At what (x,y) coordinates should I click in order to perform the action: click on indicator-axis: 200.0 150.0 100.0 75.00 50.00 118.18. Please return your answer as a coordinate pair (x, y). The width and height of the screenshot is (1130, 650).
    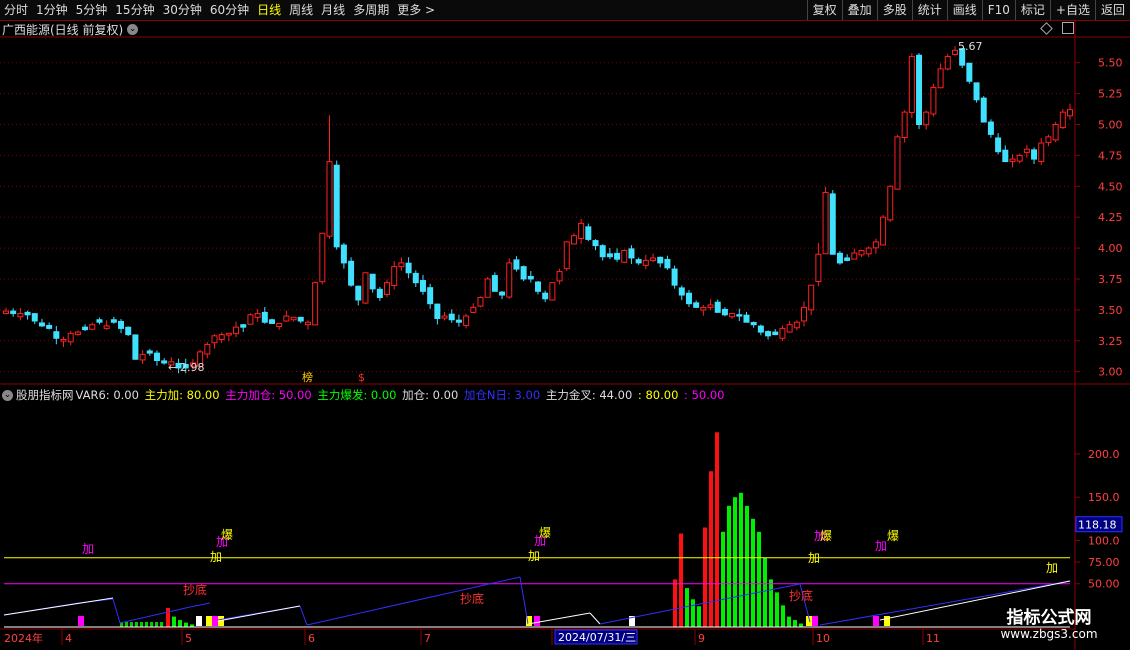
    Looking at the image, I should click on (1099, 519).